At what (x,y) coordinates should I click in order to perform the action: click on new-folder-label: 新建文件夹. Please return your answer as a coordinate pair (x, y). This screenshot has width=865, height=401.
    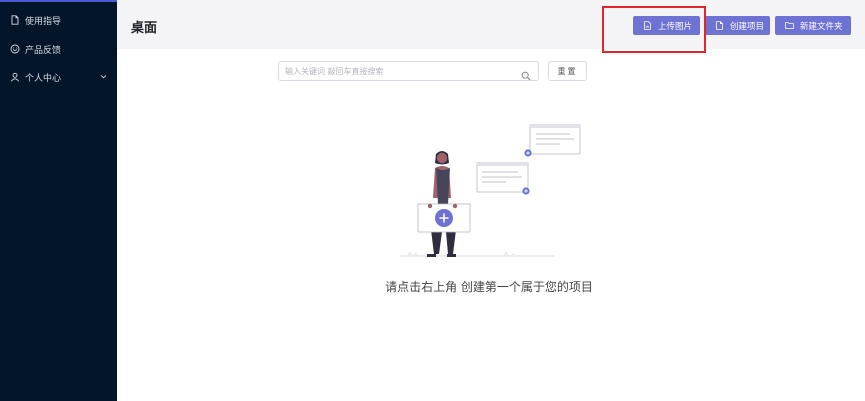
    Looking at the image, I should click on (821, 26).